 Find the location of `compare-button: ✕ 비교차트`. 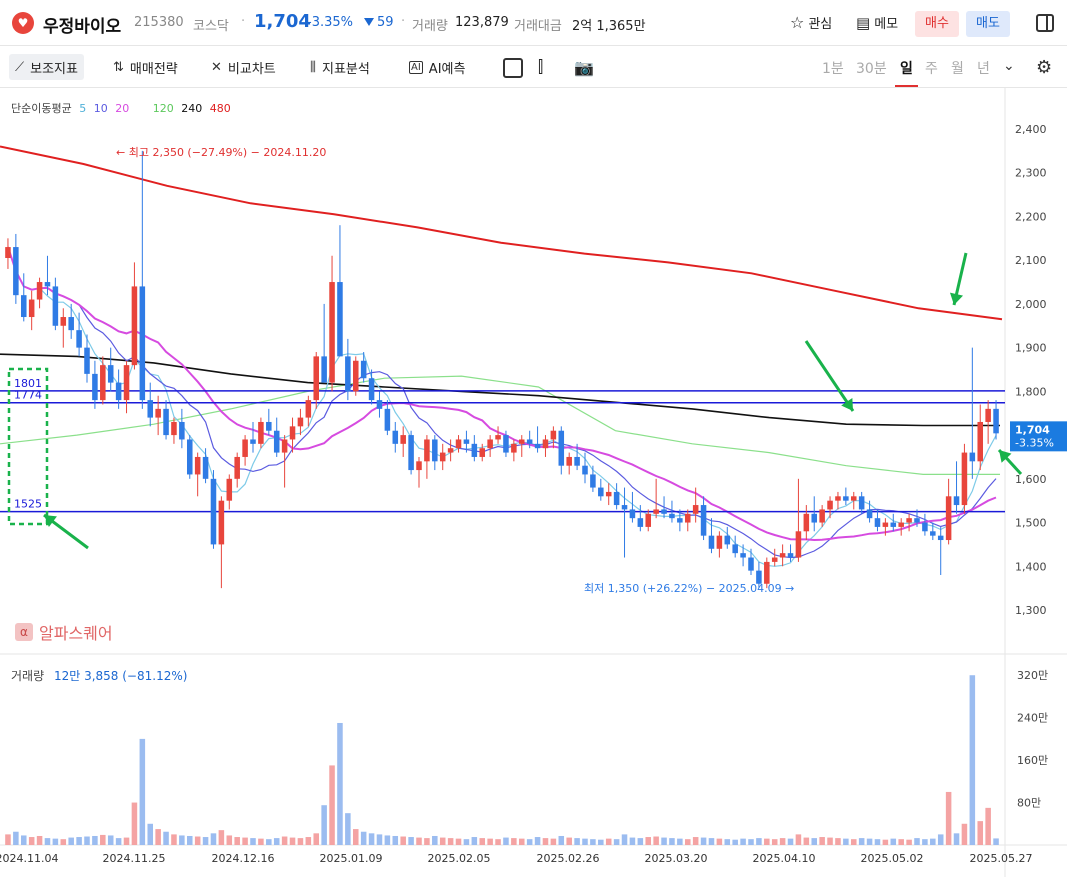

compare-button: ✕ 비교차트 is located at coordinates (243, 67).